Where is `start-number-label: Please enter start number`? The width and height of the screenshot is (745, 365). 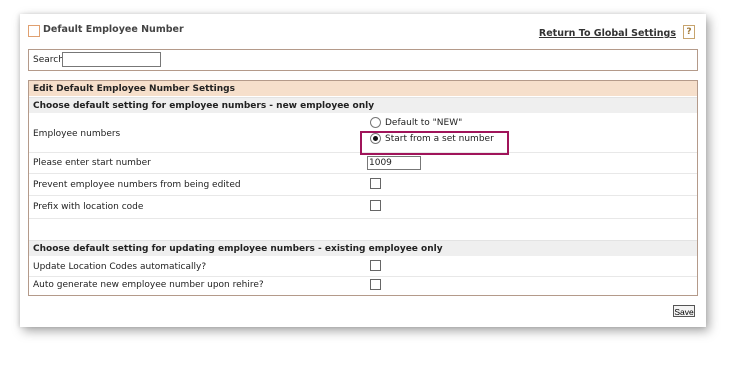
start-number-label: Please enter start number is located at coordinates (92, 163).